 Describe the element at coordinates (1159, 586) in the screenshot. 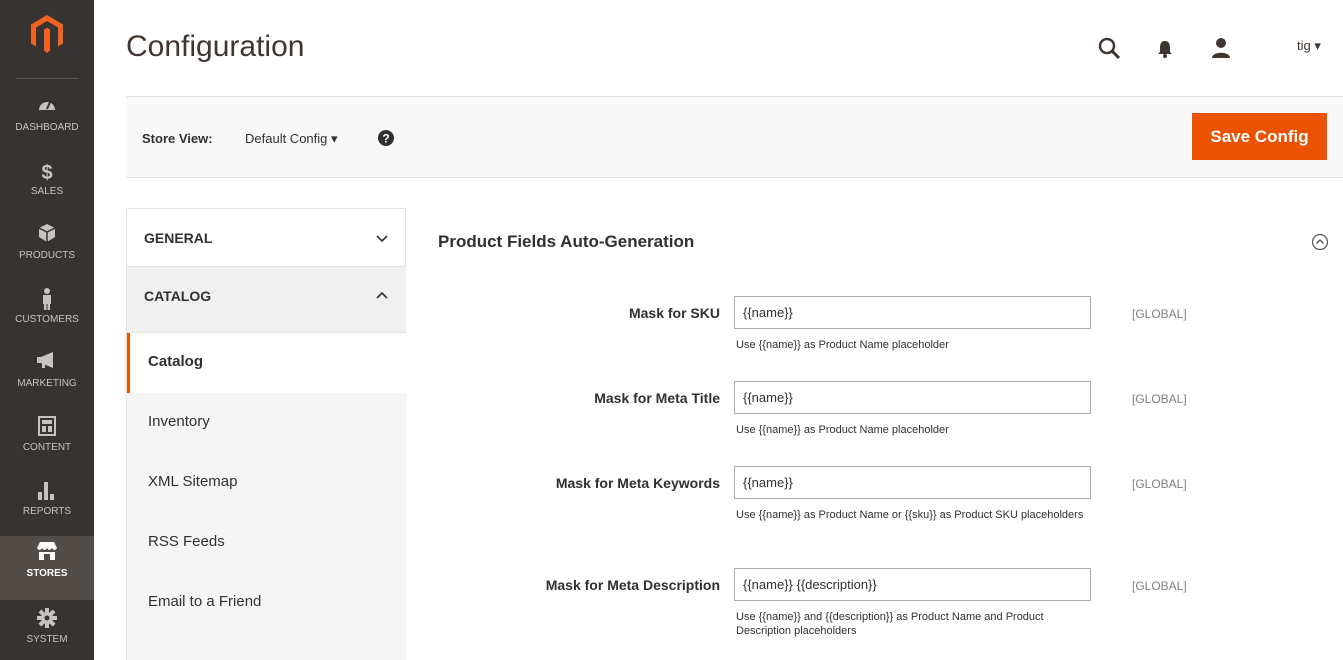

I see `mask-meta-description-scope: [GLOBAL]` at that location.